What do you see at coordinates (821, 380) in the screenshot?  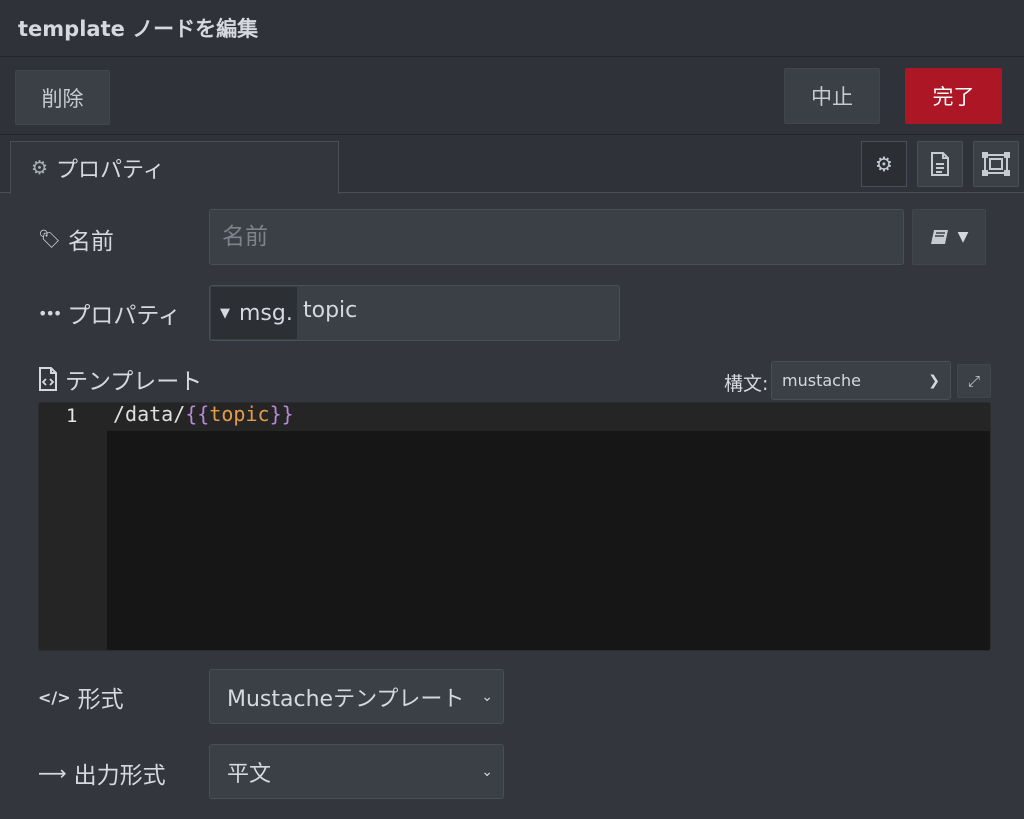 I see `syntax-select-value: mustache` at bounding box center [821, 380].